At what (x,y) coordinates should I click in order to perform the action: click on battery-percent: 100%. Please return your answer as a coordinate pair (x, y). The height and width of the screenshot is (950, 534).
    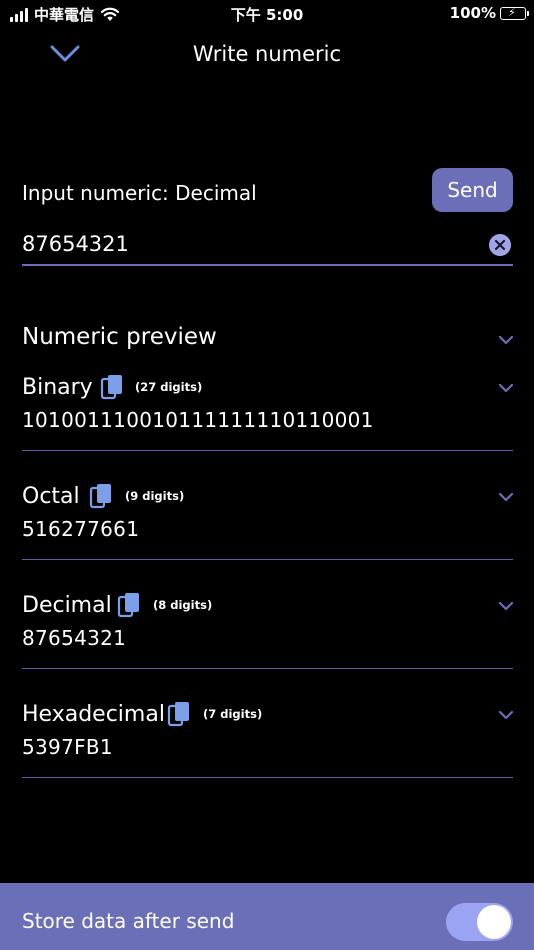
    Looking at the image, I should click on (472, 13).